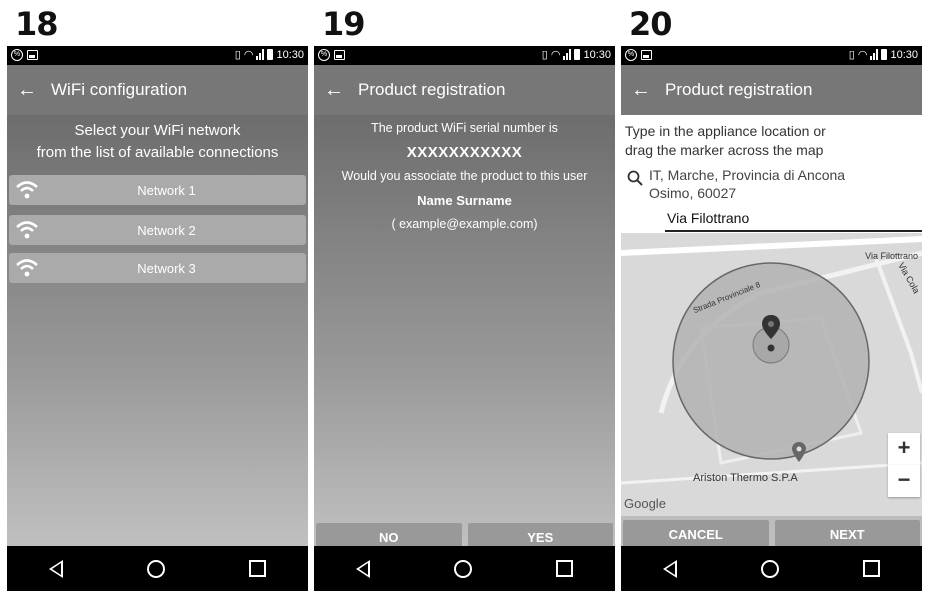 The height and width of the screenshot is (591, 927). Describe the element at coordinates (645, 503) in the screenshot. I see `google-logo: Google` at that location.